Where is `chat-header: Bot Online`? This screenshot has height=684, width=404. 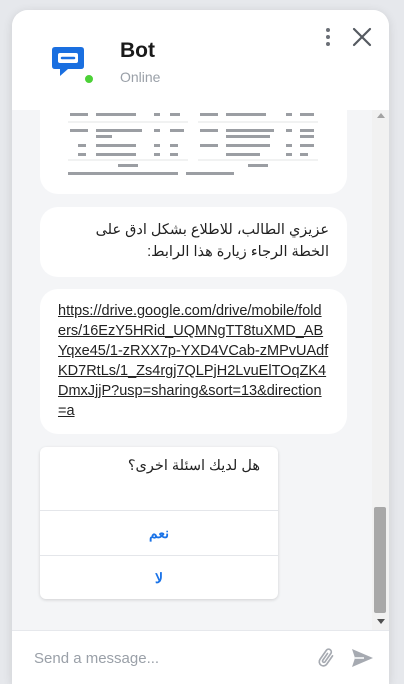 chat-header: Bot Online is located at coordinates (200, 60).